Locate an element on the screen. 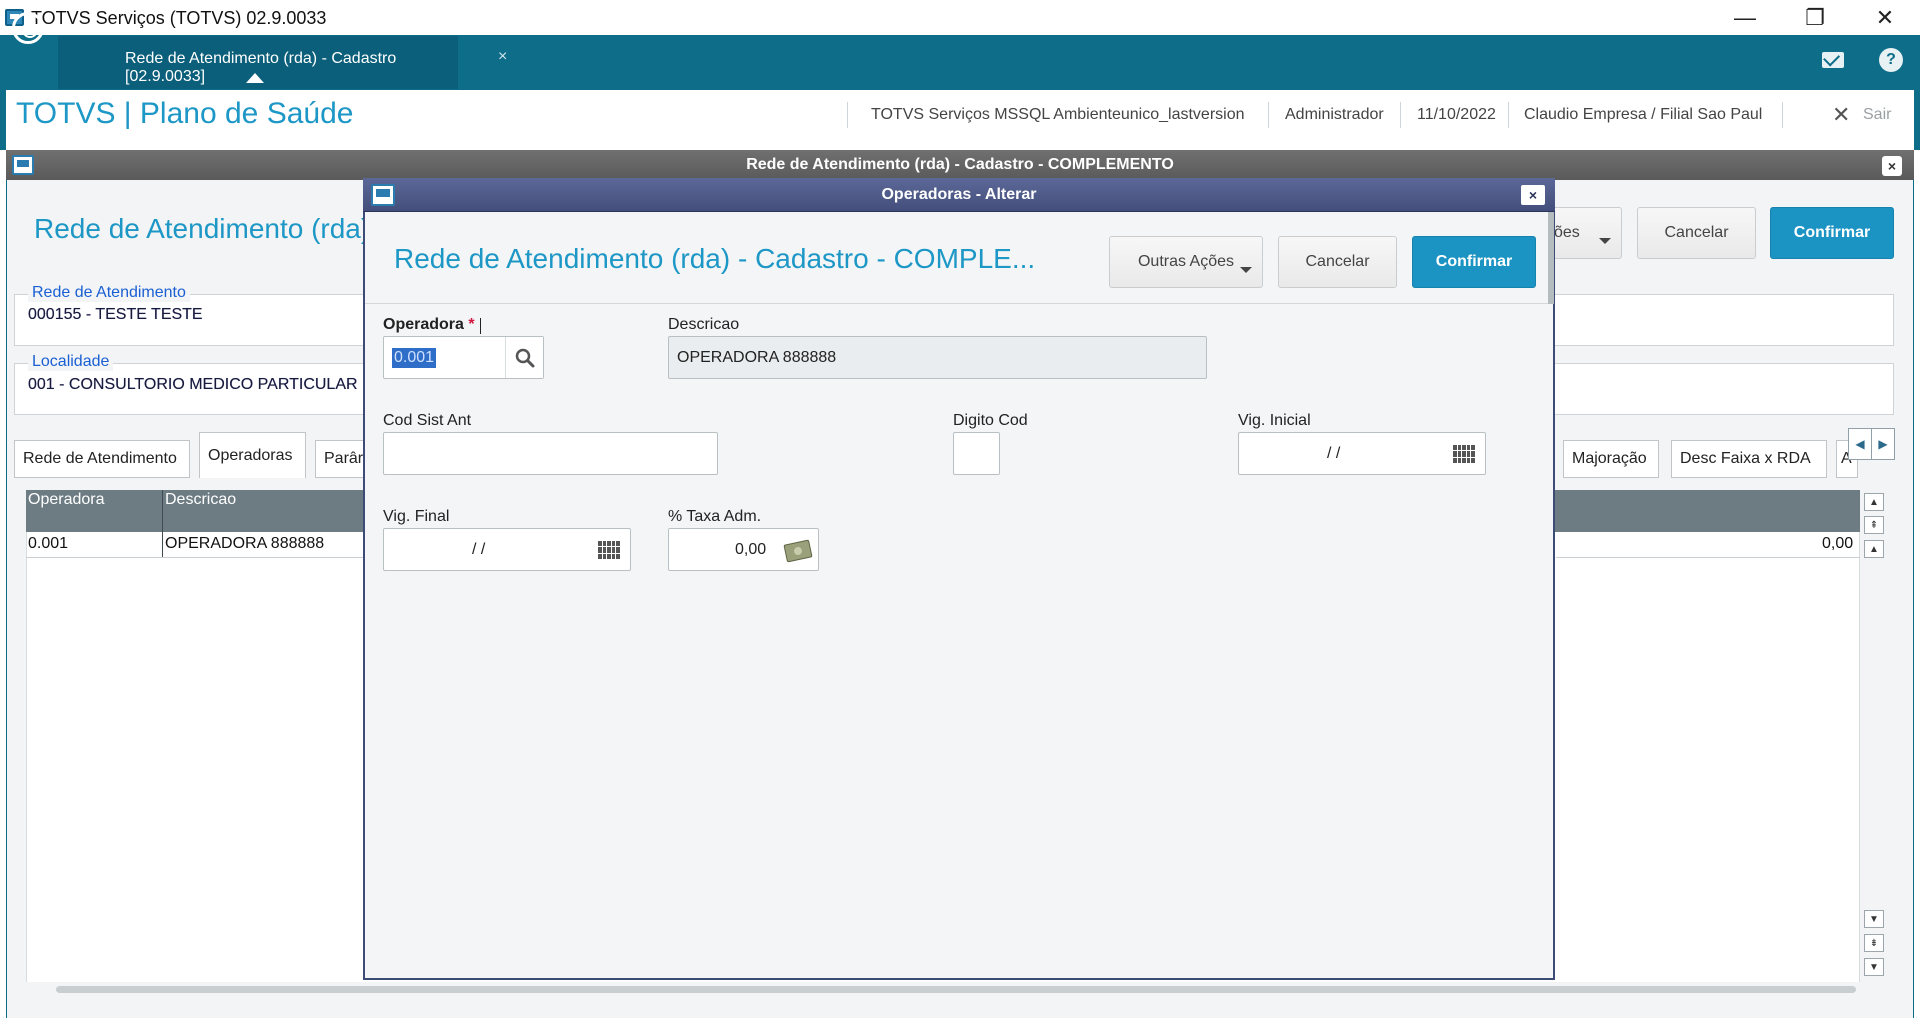  tab-majoracao: Majoração is located at coordinates (1611, 459).